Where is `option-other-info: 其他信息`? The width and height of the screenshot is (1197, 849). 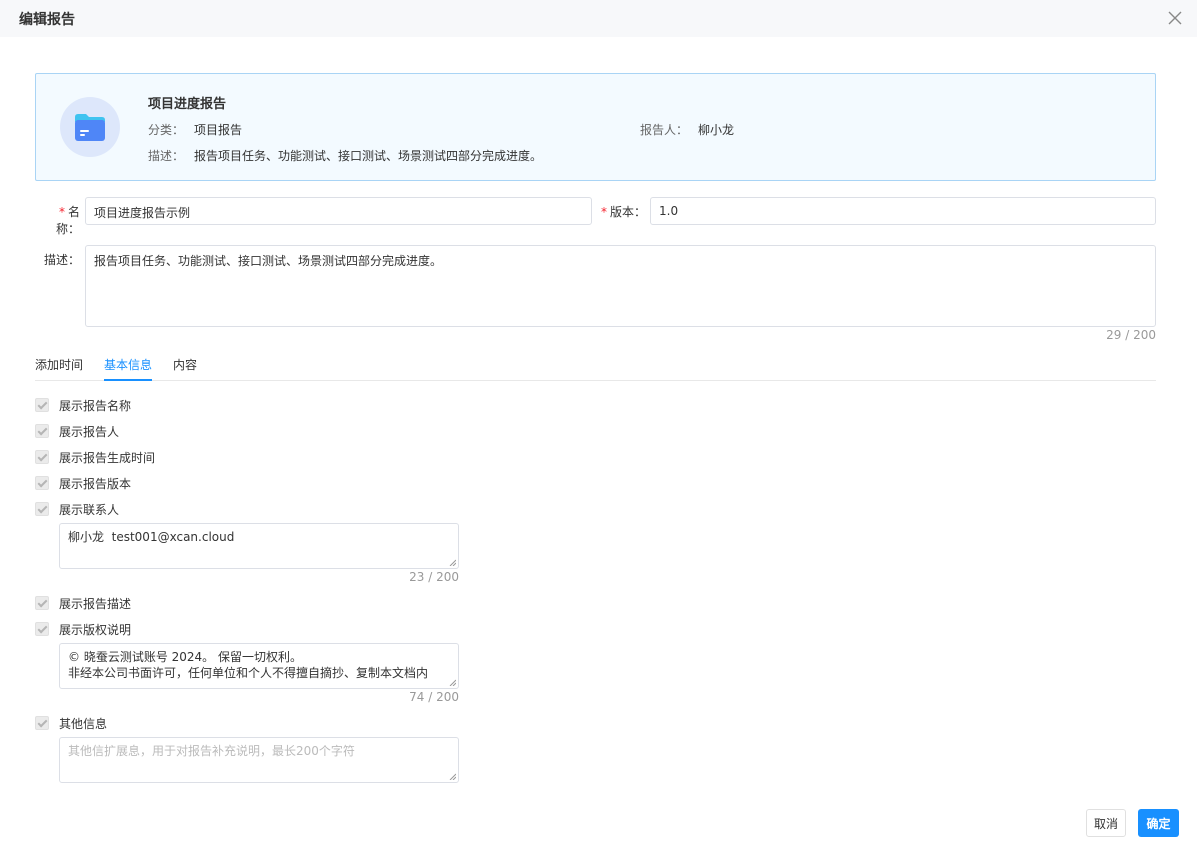
option-other-info: 其他信息 is located at coordinates (71, 723).